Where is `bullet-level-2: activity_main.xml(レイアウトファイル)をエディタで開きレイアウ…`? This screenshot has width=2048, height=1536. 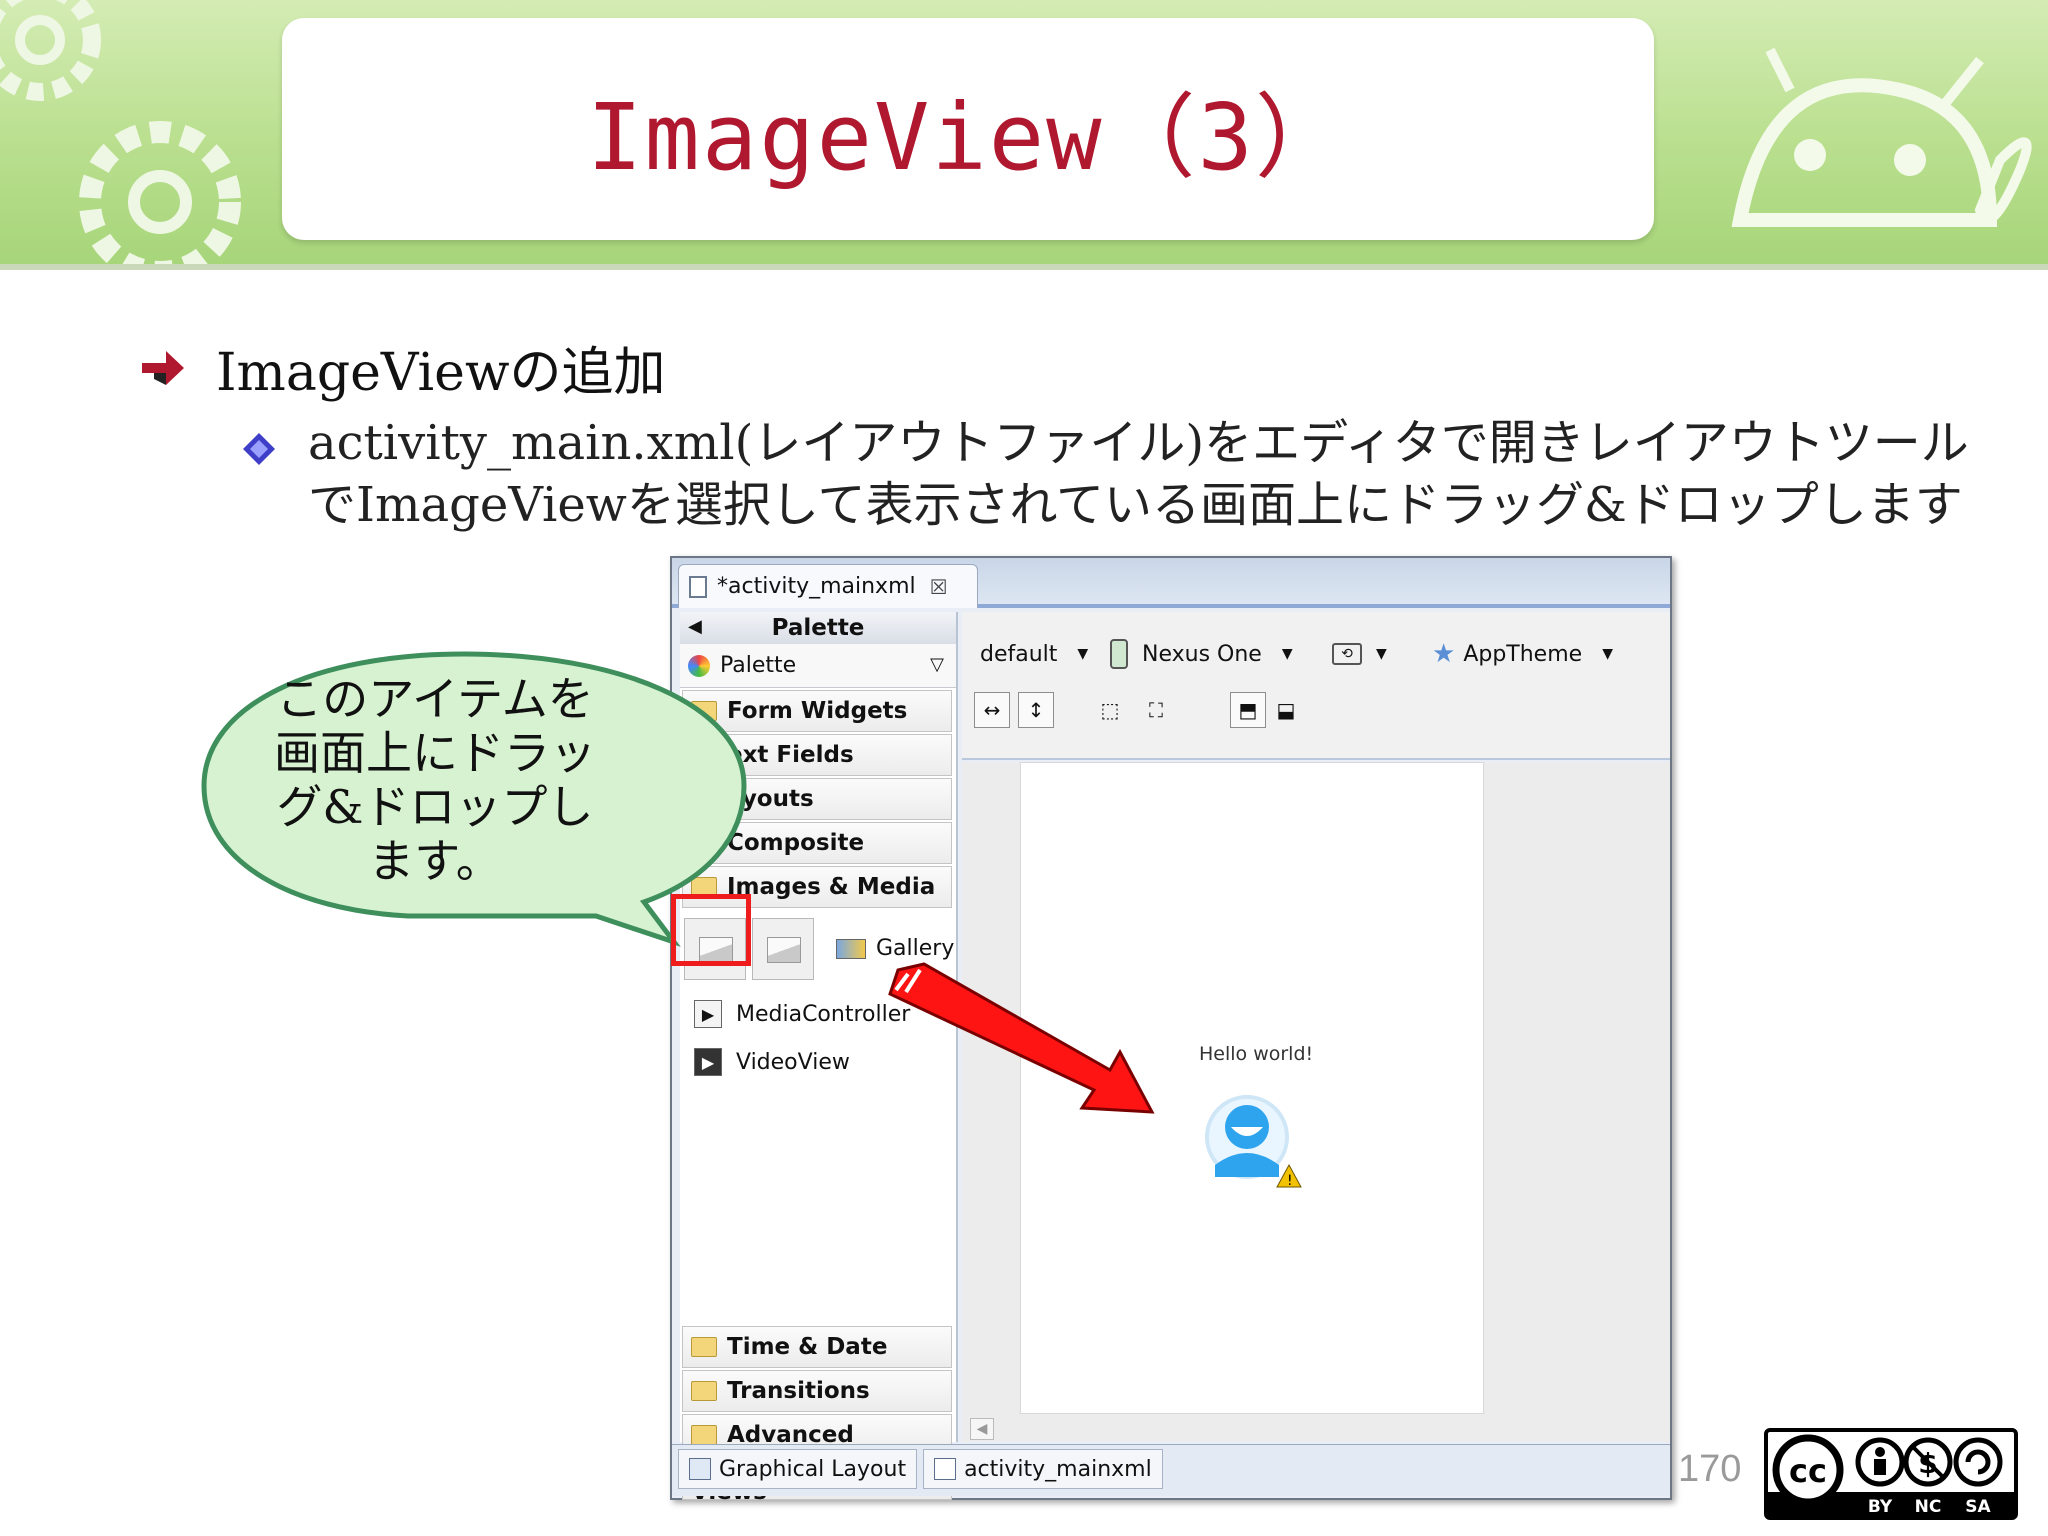
bullet-level-2: activity_main.xml(レイアウトファイル)をエディタで開きレイアウ… is located at coordinates (1112, 474).